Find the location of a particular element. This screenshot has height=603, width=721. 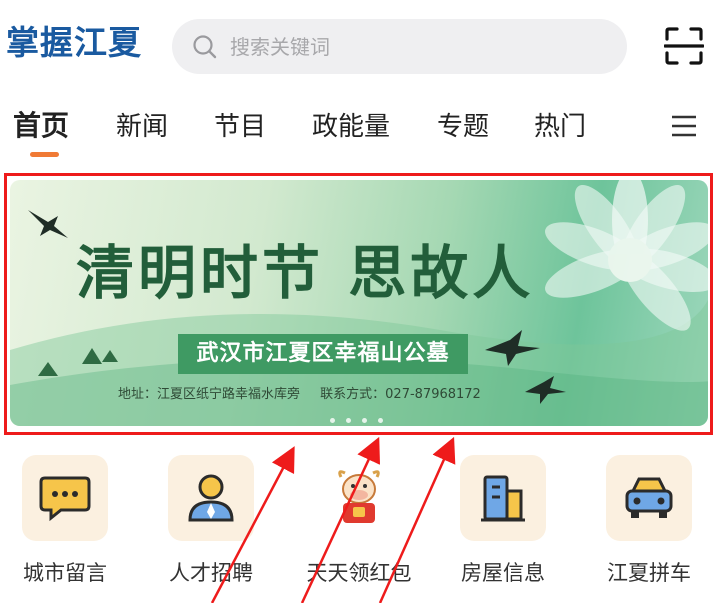

nav-tabs: 首页 新闻 节目 政能量 专题 热门 is located at coordinates (360, 128).